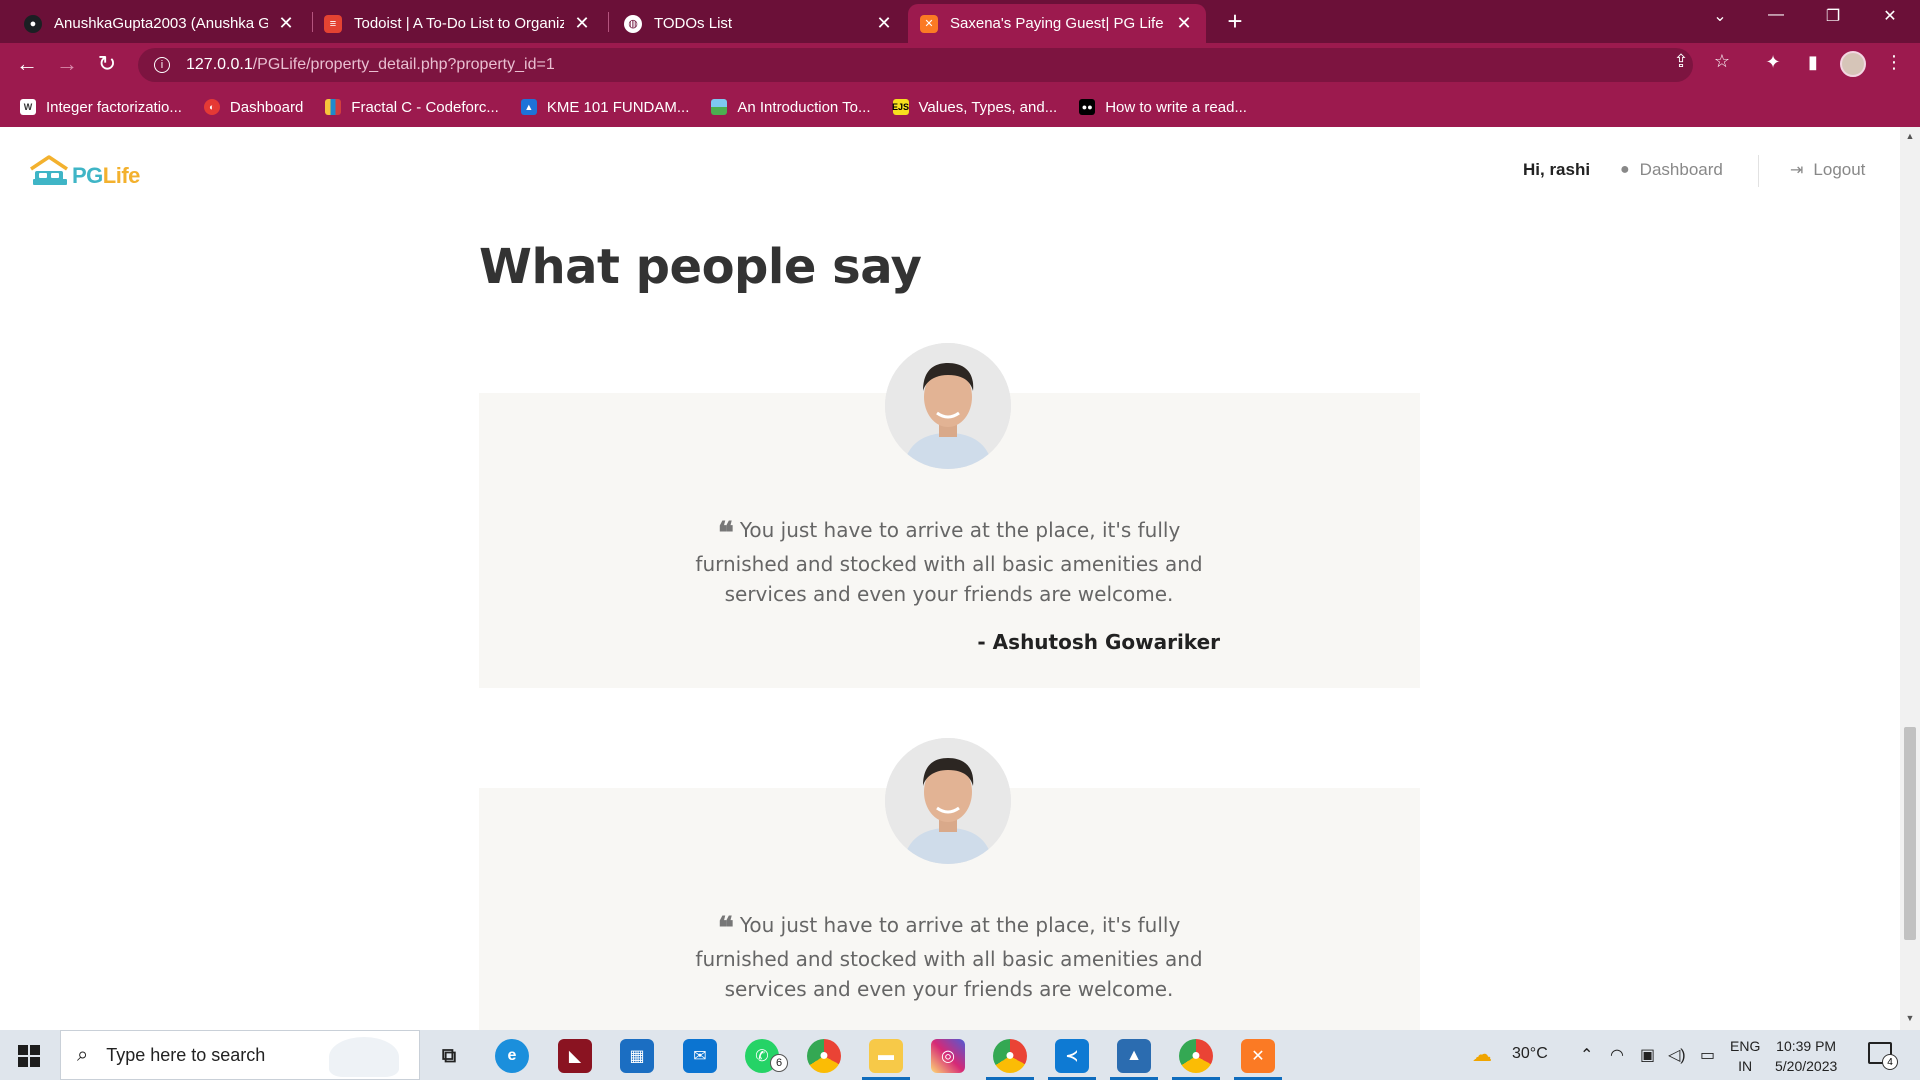 The width and height of the screenshot is (1920, 1080). I want to click on minimize-button: —, so click(1776, 15).